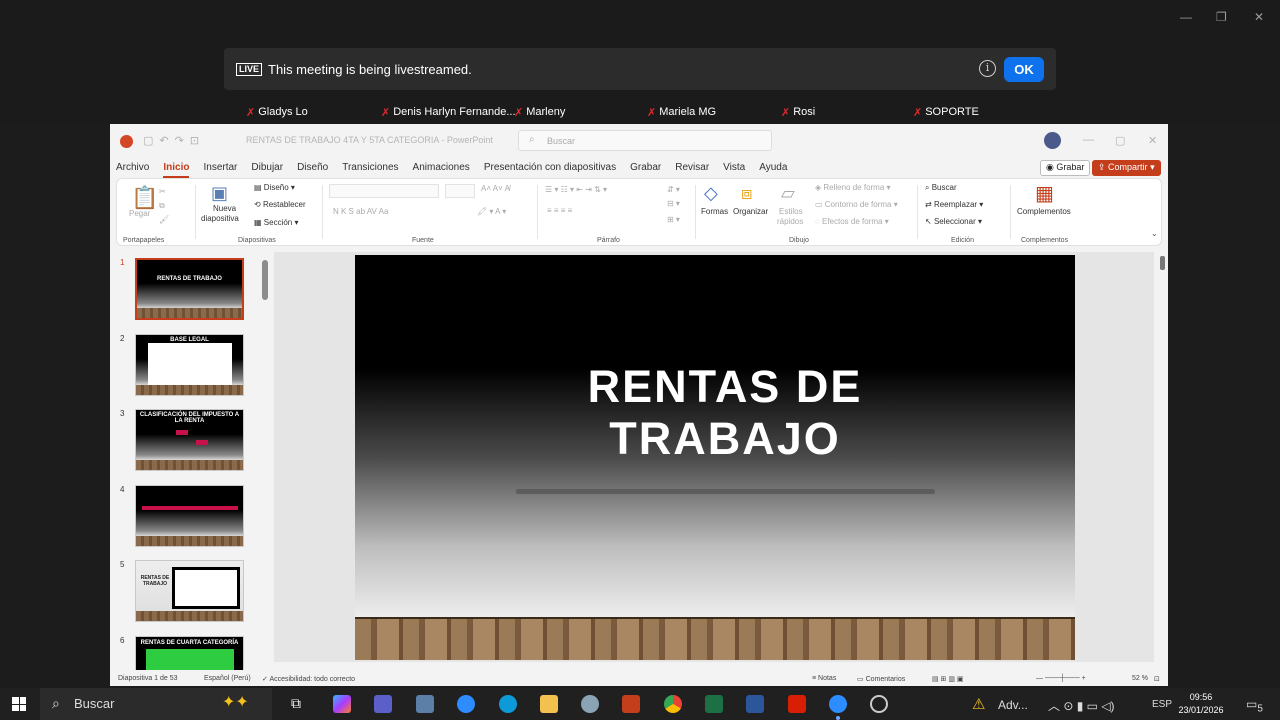 Image resolution: width=1280 pixels, height=720 pixels. I want to click on list-buttons: ☰ ▾ ☷ ▾ ⇤ ⇥ ⇅ ▾, so click(576, 189).